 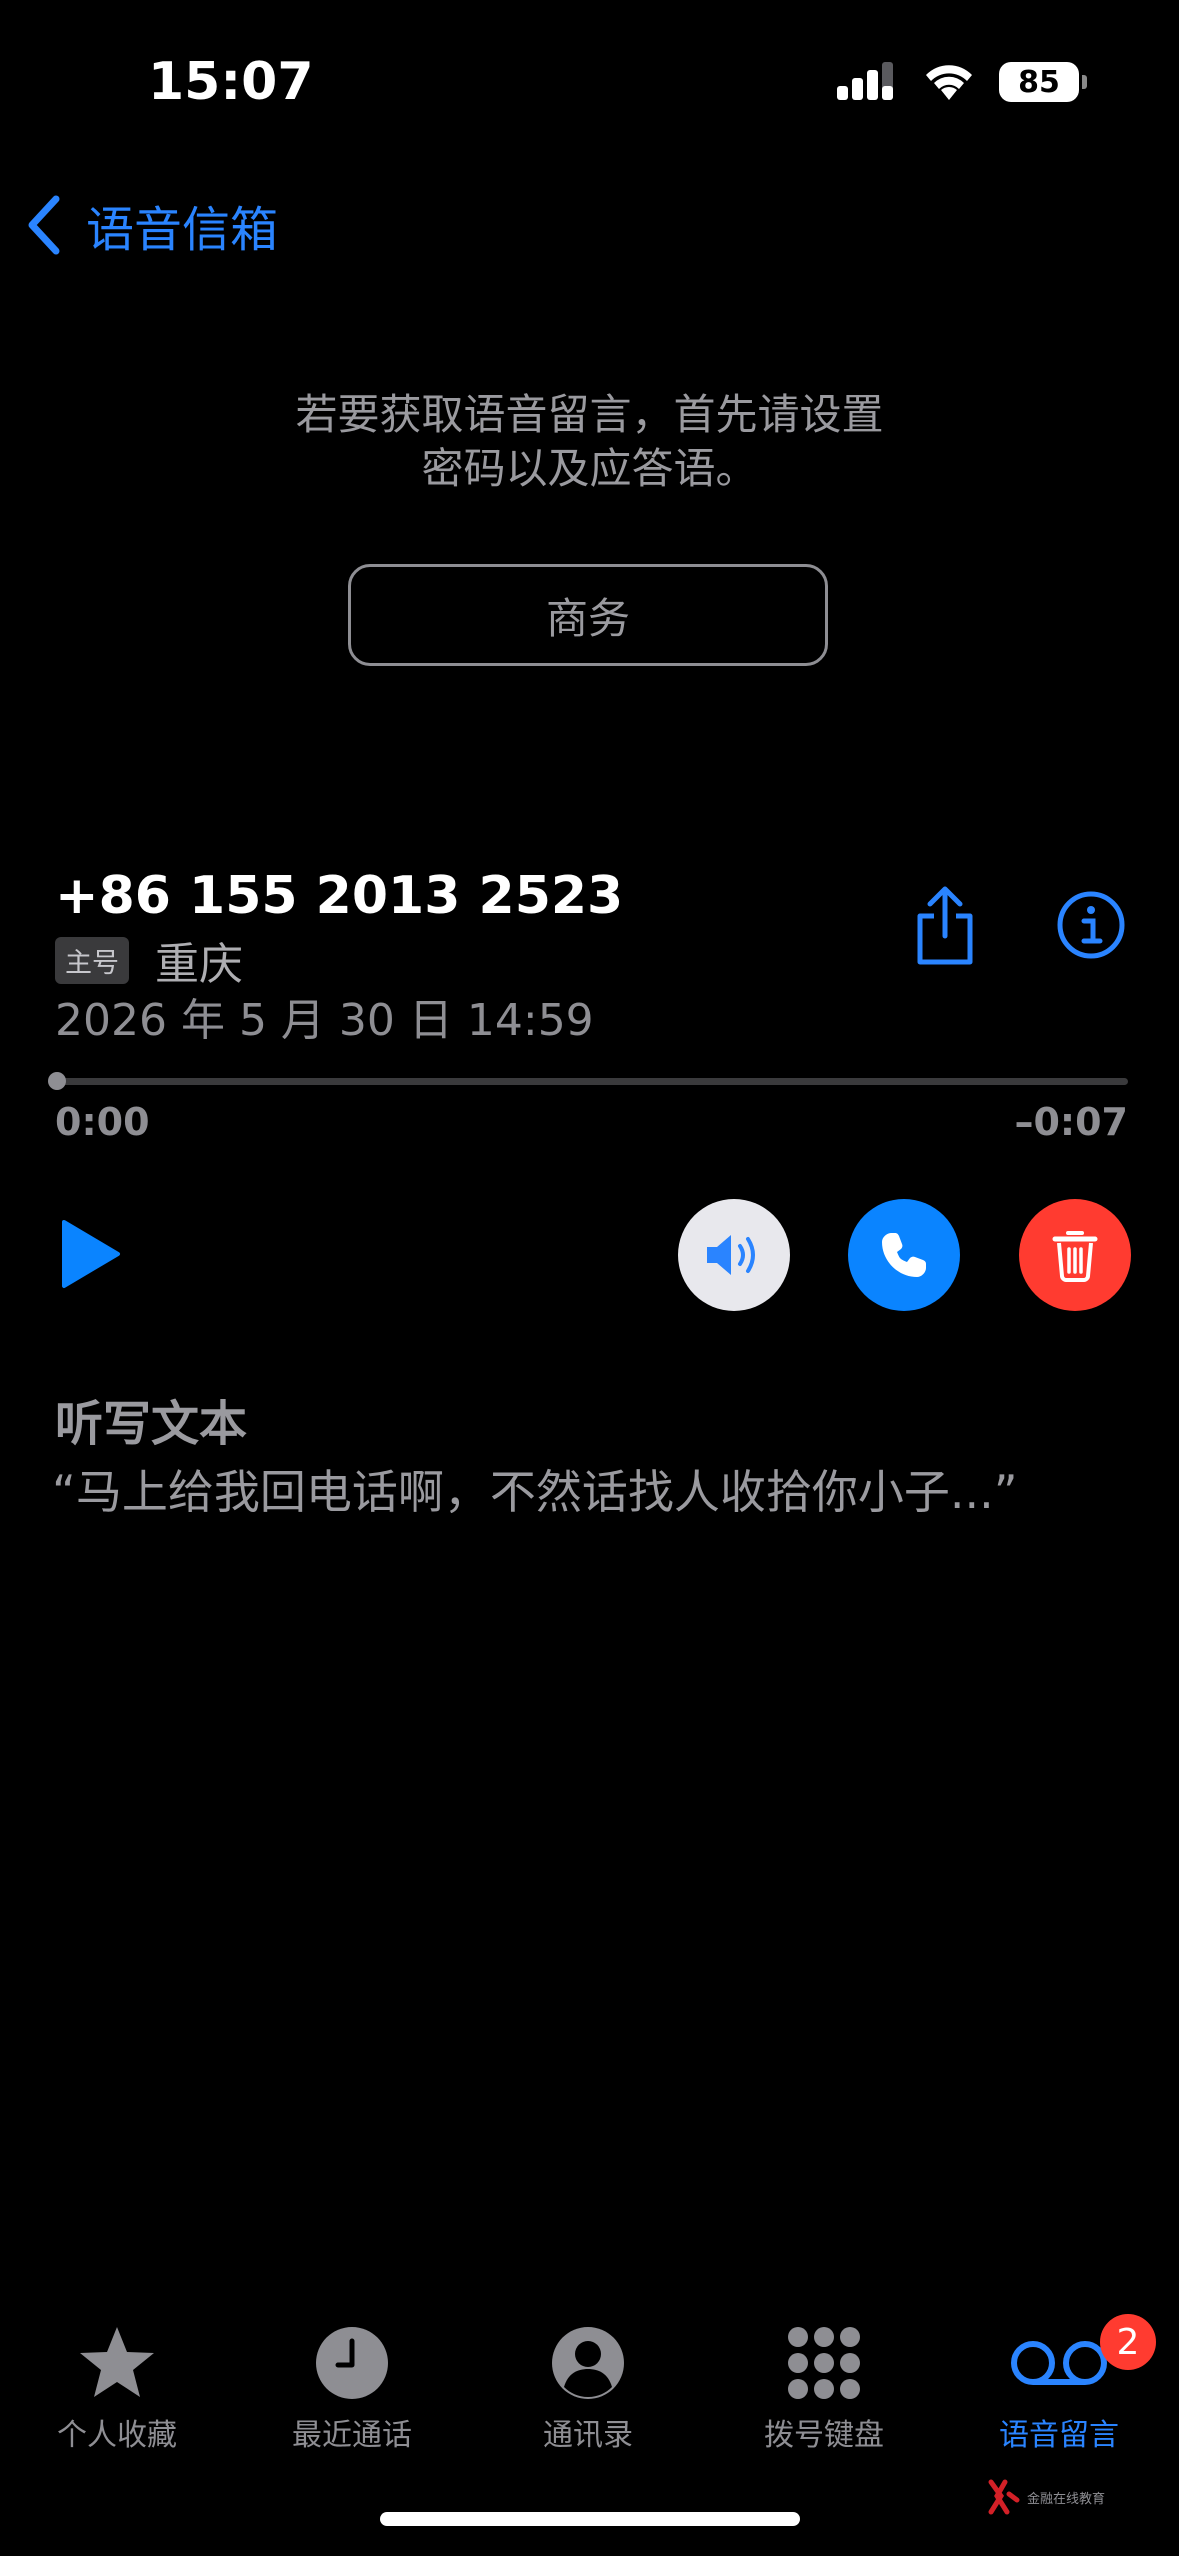 What do you see at coordinates (588, 2435) in the screenshot?
I see `tab-label: 通讯录` at bounding box center [588, 2435].